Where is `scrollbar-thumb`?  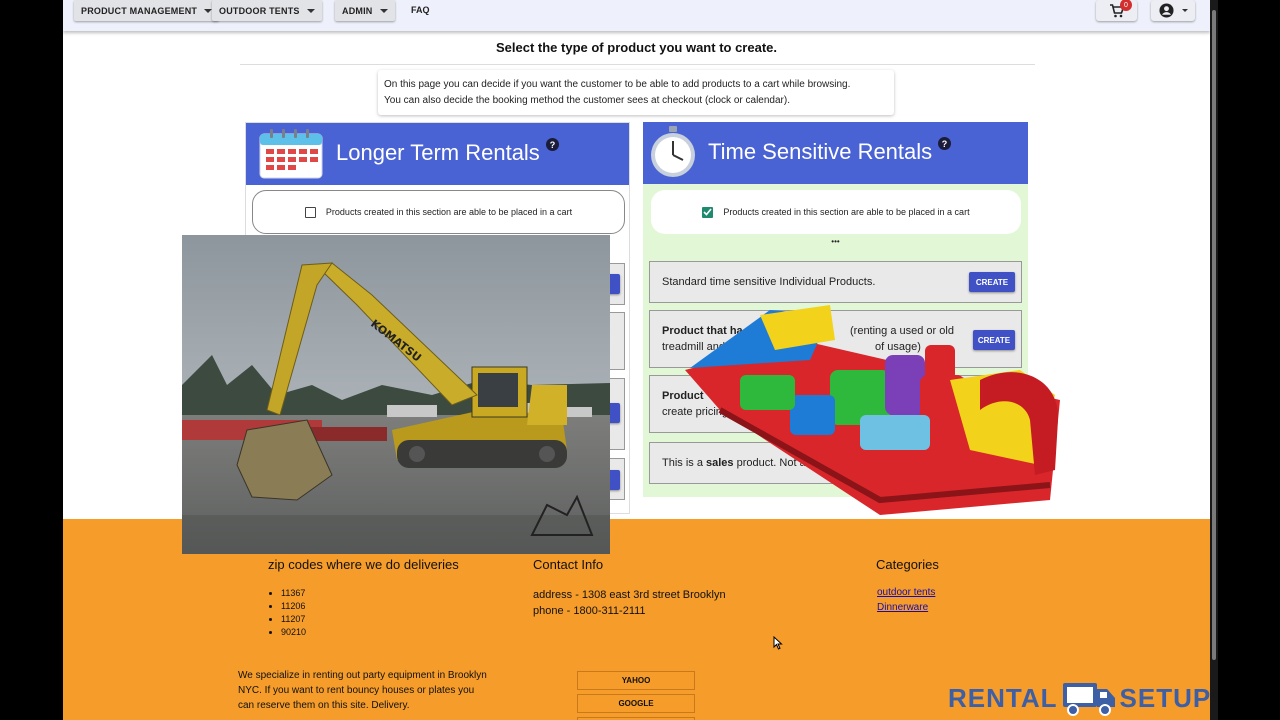 scrollbar-thumb is located at coordinates (1214, 335).